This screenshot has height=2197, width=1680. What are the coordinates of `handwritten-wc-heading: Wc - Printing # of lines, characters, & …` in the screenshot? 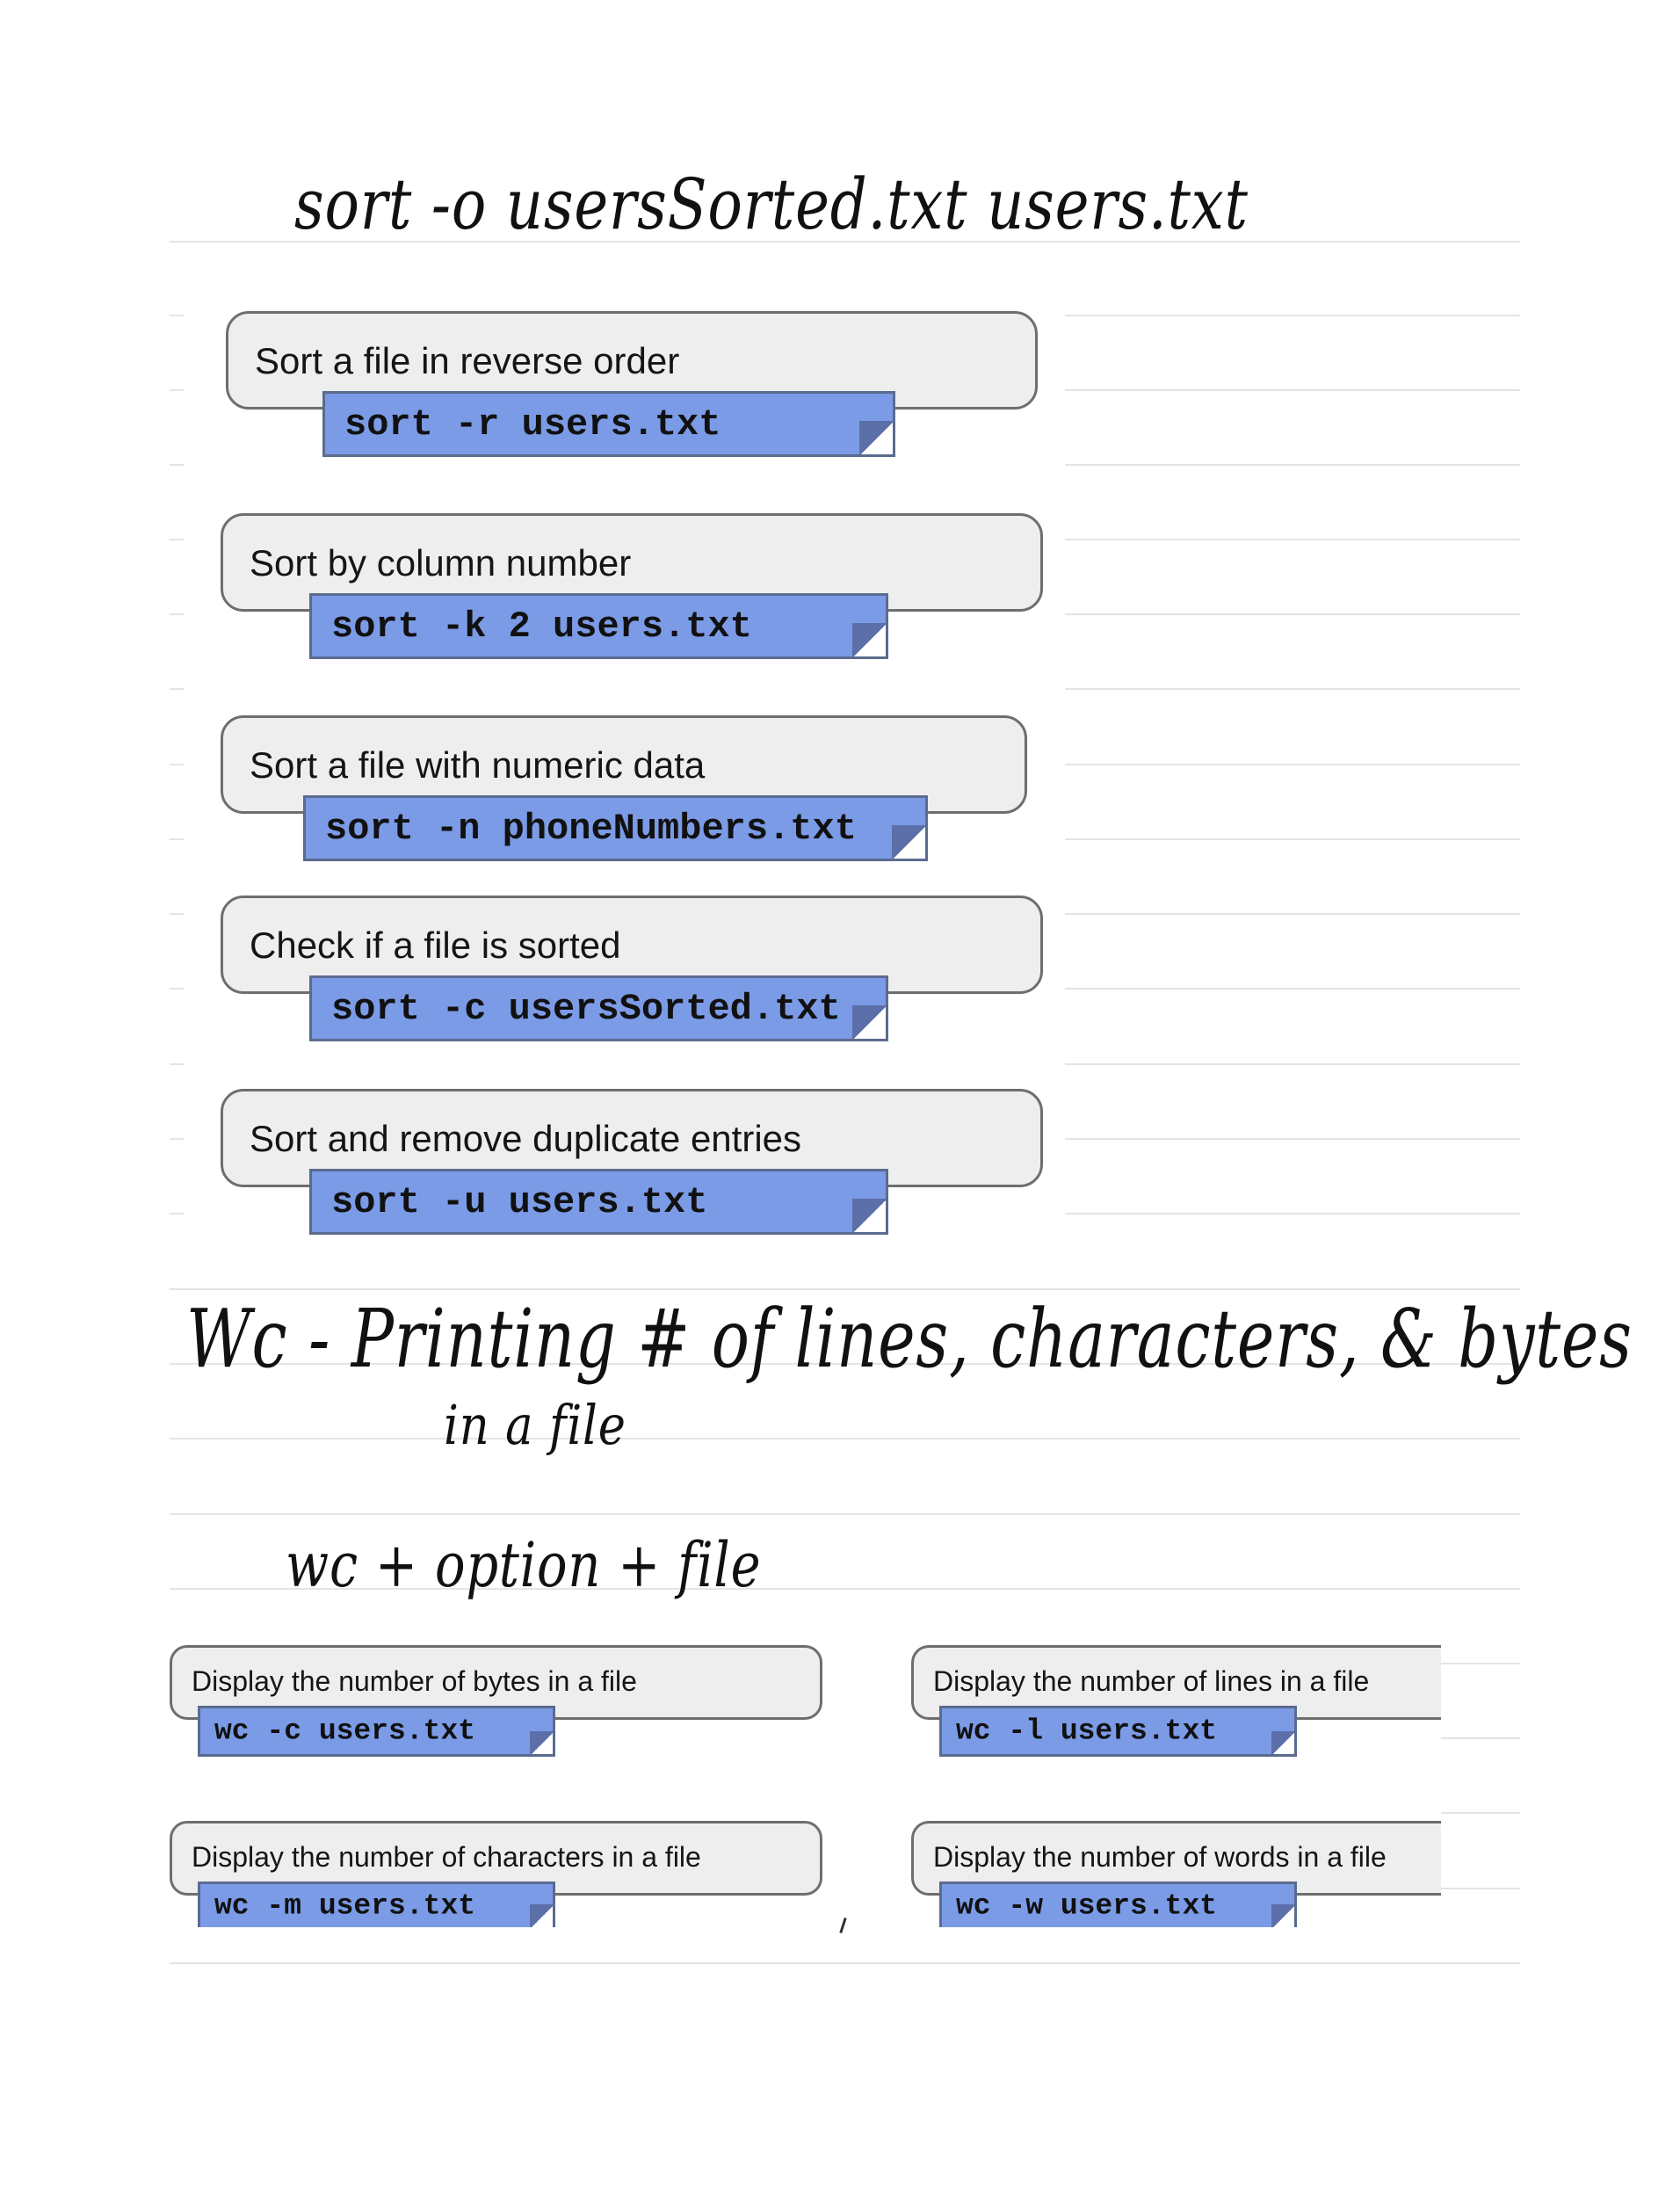 It's located at (909, 1339).